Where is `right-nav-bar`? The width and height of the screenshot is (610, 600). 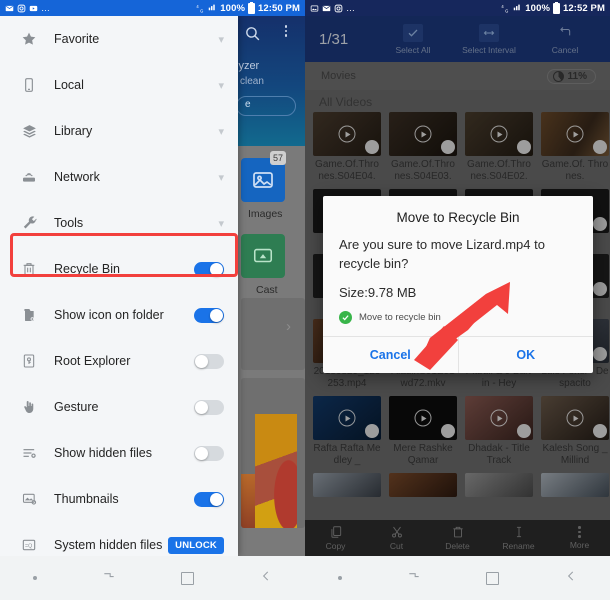 right-nav-bar is located at coordinates (457, 578).